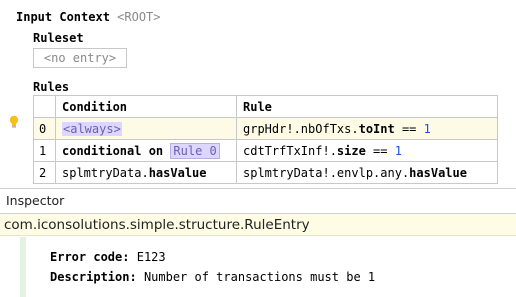  Describe the element at coordinates (195, 150) in the screenshot. I see `rule-reference: Rule 0` at that location.